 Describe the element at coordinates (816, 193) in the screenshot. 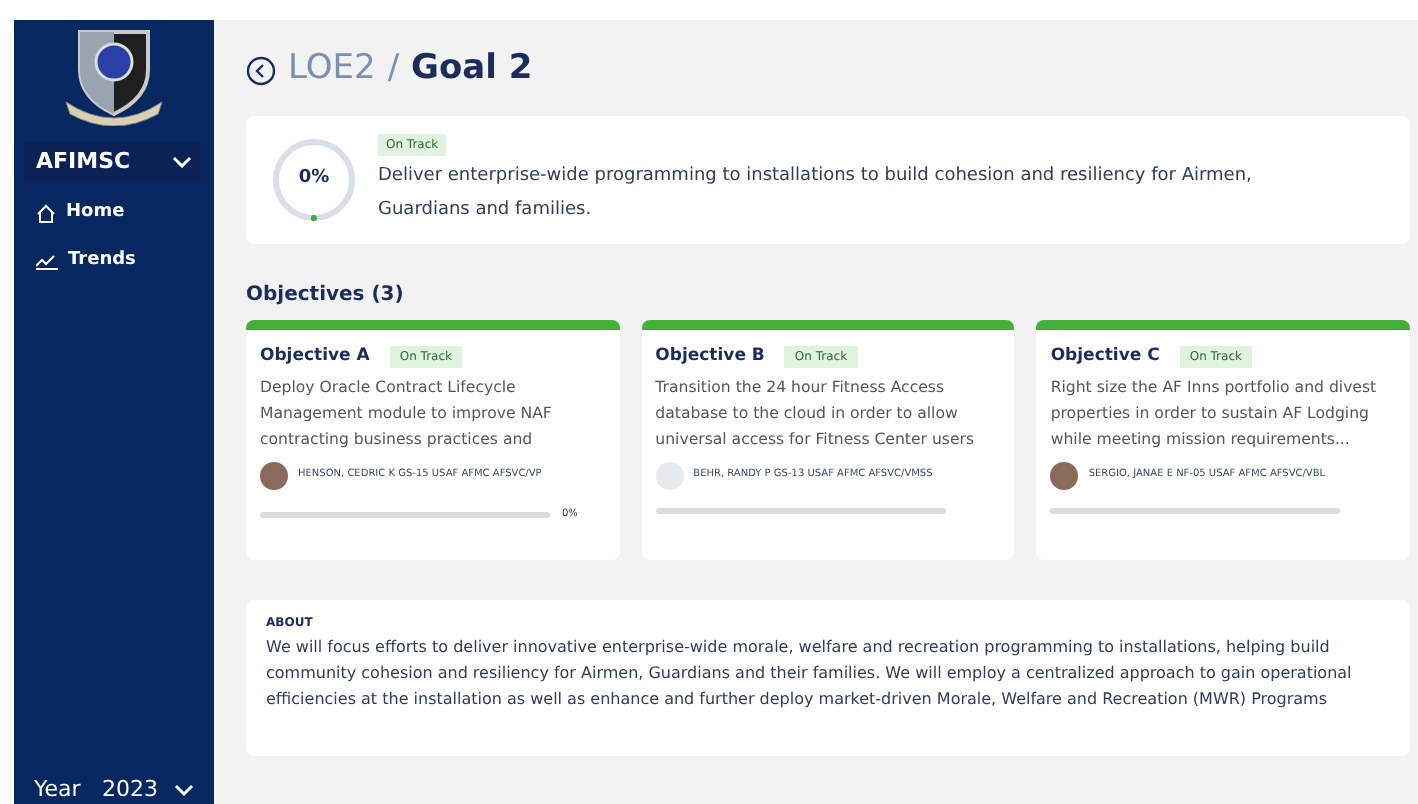

I see `goal-description: Deliver enterprise-wide programming to installations to build cohesion and resiliency for Airmen, Guardians and families.` at that location.